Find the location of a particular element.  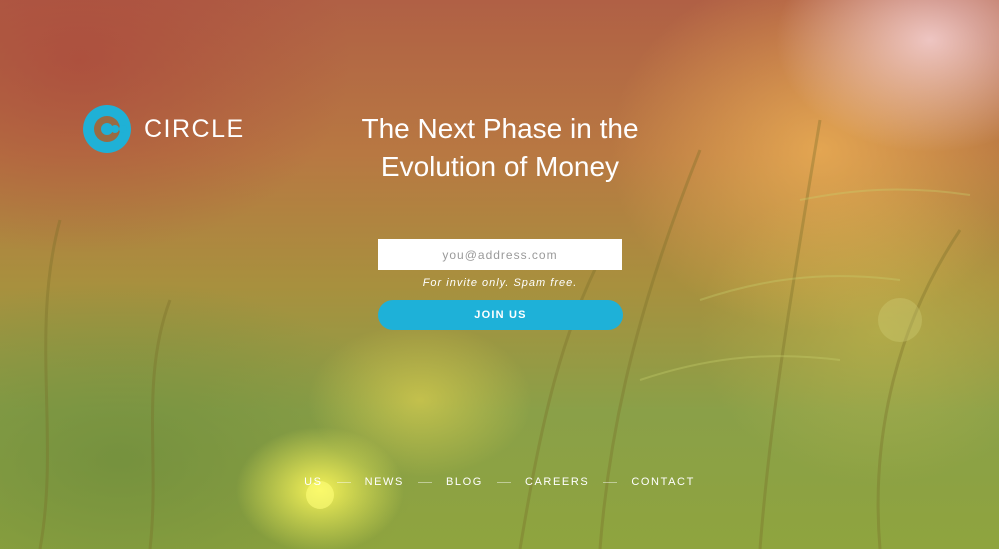

brand-name: CIRCLE is located at coordinates (194, 128).